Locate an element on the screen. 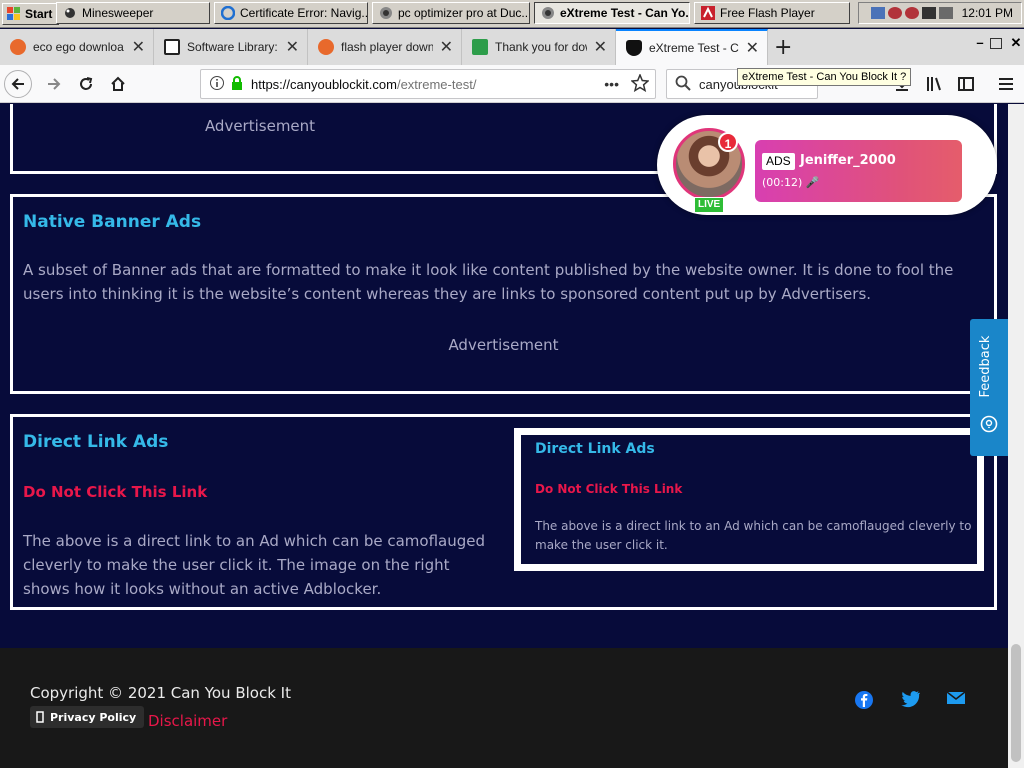  restore-button is located at coordinates (996, 43).